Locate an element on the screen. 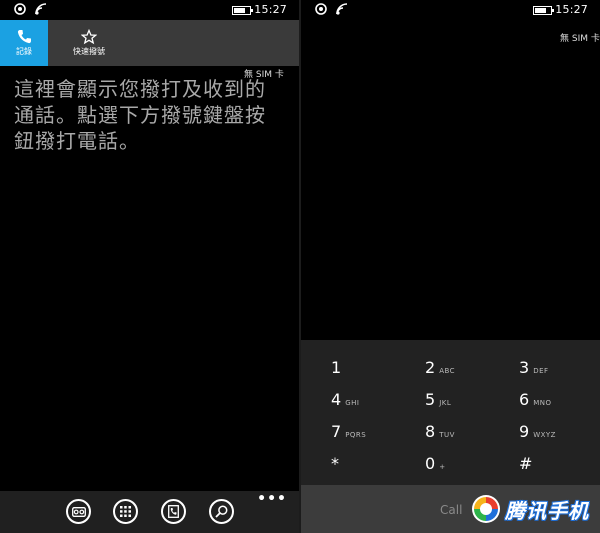 This screenshot has height=533, width=600. keypad-icon is located at coordinates (125, 511).